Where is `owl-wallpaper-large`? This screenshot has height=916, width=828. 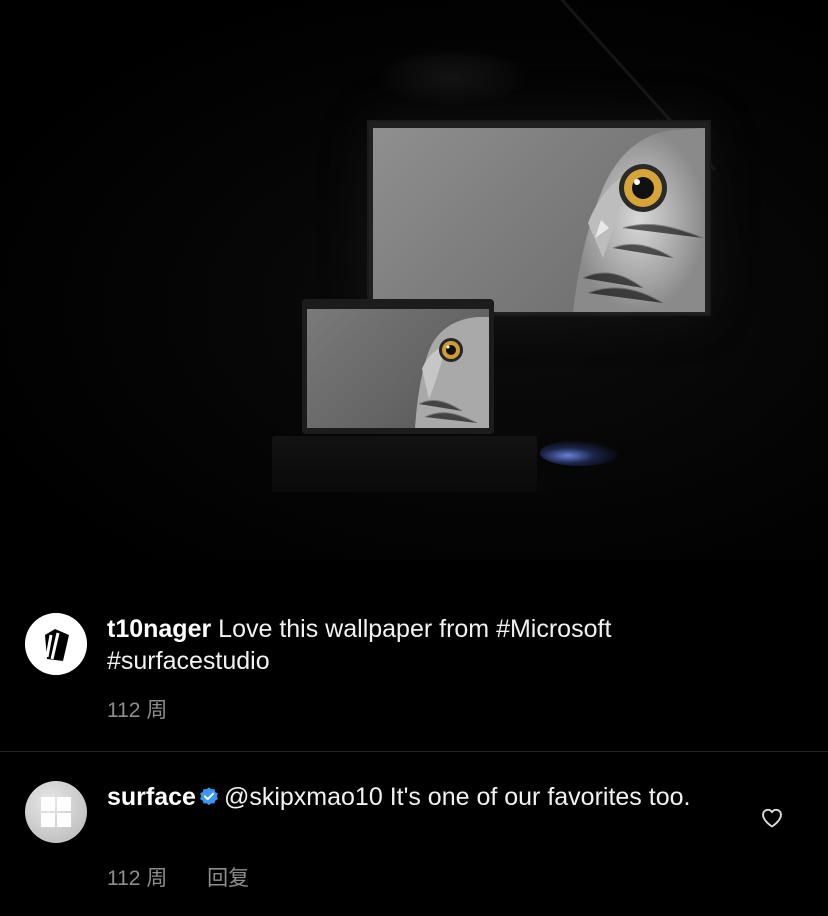
owl-wallpaper-large is located at coordinates (639, 220).